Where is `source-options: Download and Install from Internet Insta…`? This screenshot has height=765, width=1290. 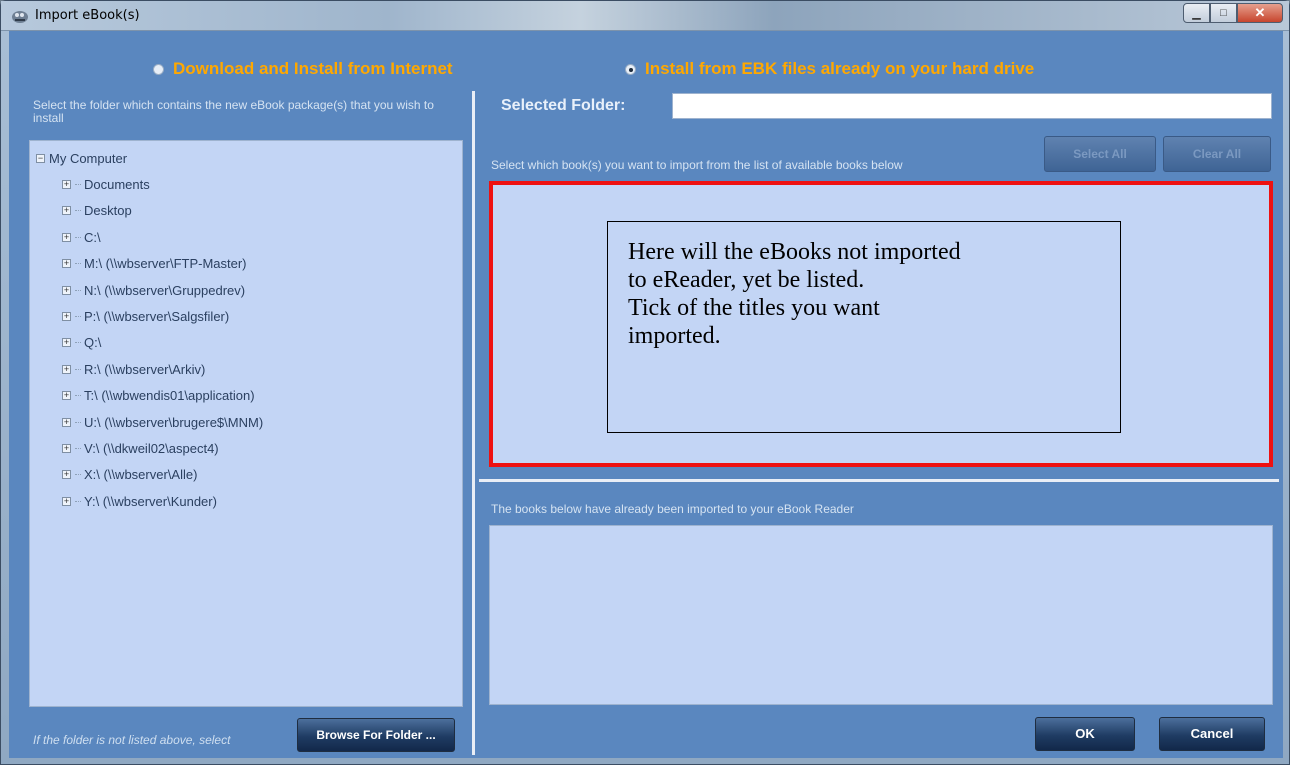
source-options: Download and Install from Internet Insta… is located at coordinates (646, 57).